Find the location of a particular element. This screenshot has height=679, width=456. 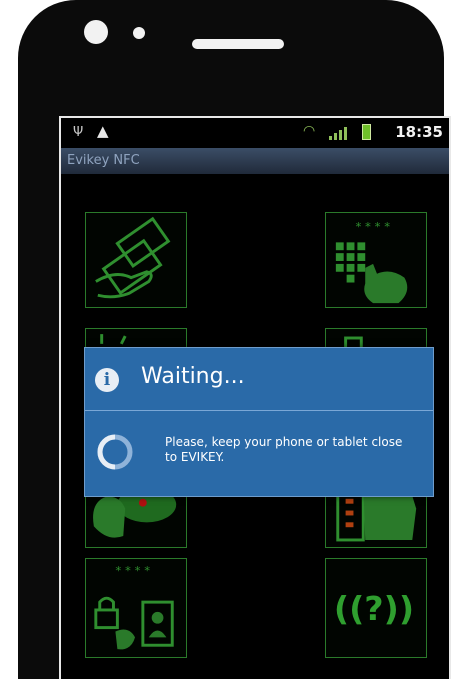

tile-card-tap is located at coordinates (136, 260).